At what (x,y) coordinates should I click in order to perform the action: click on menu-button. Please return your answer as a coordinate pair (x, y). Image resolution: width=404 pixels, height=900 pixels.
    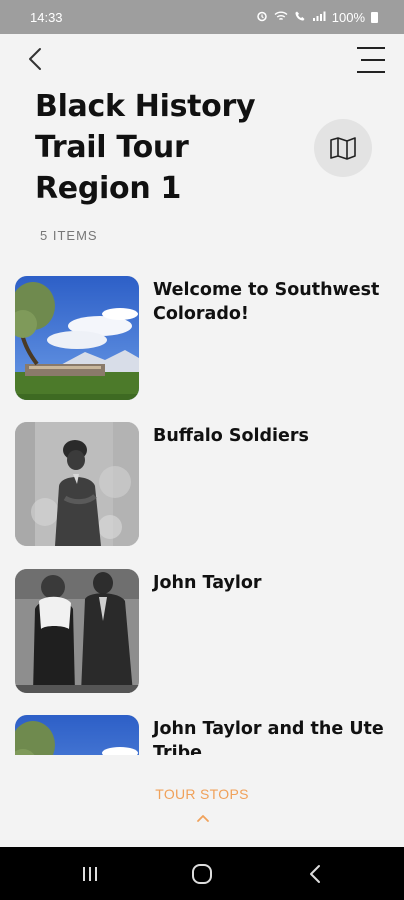
    Looking at the image, I should click on (371, 60).